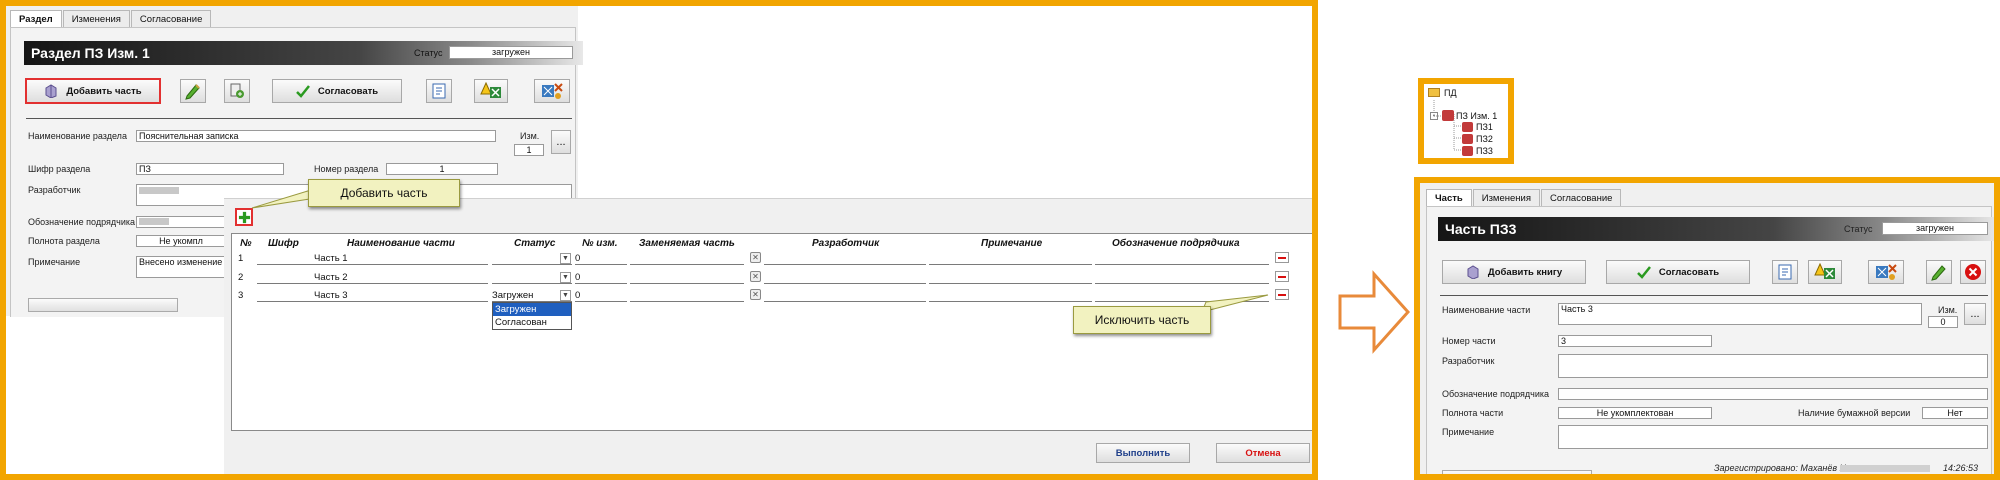 This screenshot has height=480, width=2000. I want to click on tree-frame: ПД - ПЗ Изм. 1 ПЗ1 ПЗ2 ПЗ3, so click(1466, 121).